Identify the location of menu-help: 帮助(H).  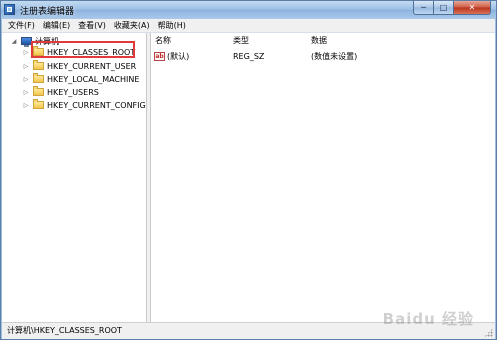
(172, 25).